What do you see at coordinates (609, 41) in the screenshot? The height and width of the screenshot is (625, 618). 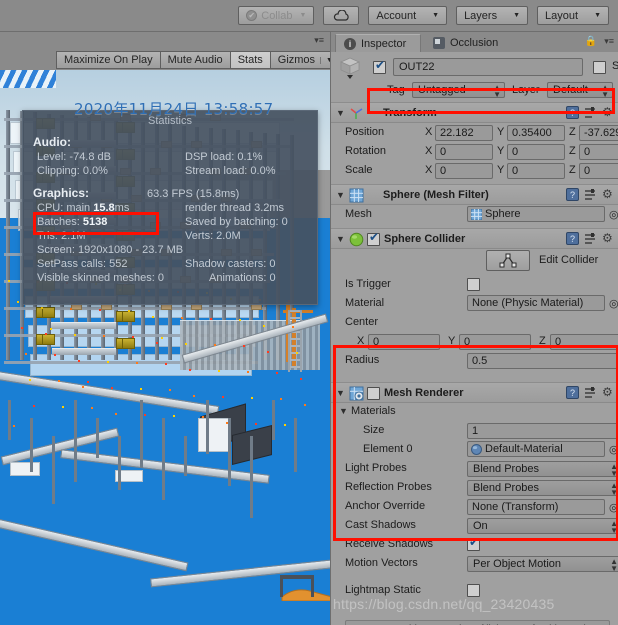 I see `hamburger-menu-icon: ▾≡` at bounding box center [609, 41].